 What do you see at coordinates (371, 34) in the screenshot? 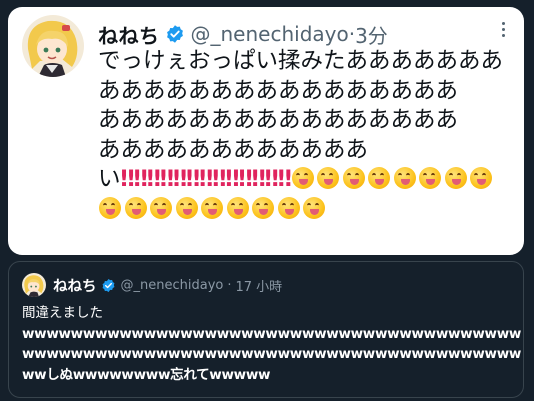
I see `tweet-time: 3分` at bounding box center [371, 34].